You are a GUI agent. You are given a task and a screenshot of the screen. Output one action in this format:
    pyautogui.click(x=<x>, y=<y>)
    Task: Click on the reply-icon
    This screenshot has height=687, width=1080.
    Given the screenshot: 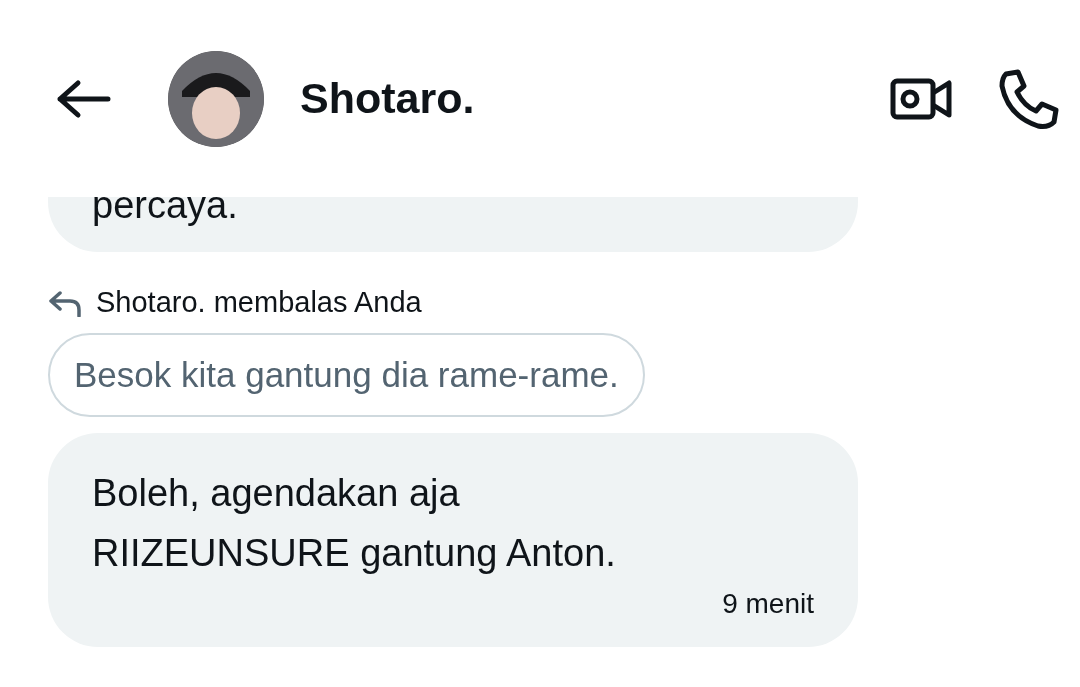 What is the action you would take?
    pyautogui.click(x=65, y=302)
    